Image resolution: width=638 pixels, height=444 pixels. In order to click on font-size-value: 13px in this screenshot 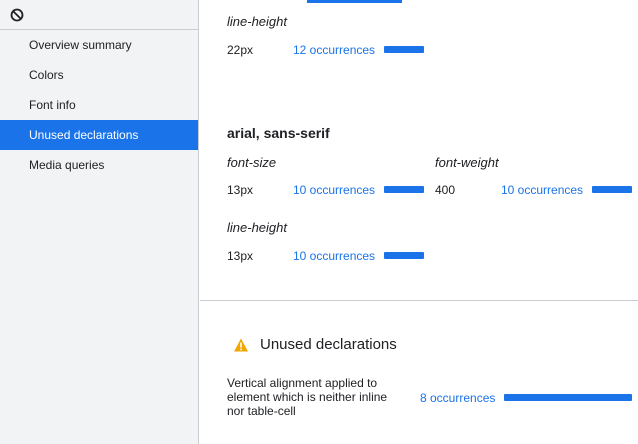, I will do `click(240, 190)`.